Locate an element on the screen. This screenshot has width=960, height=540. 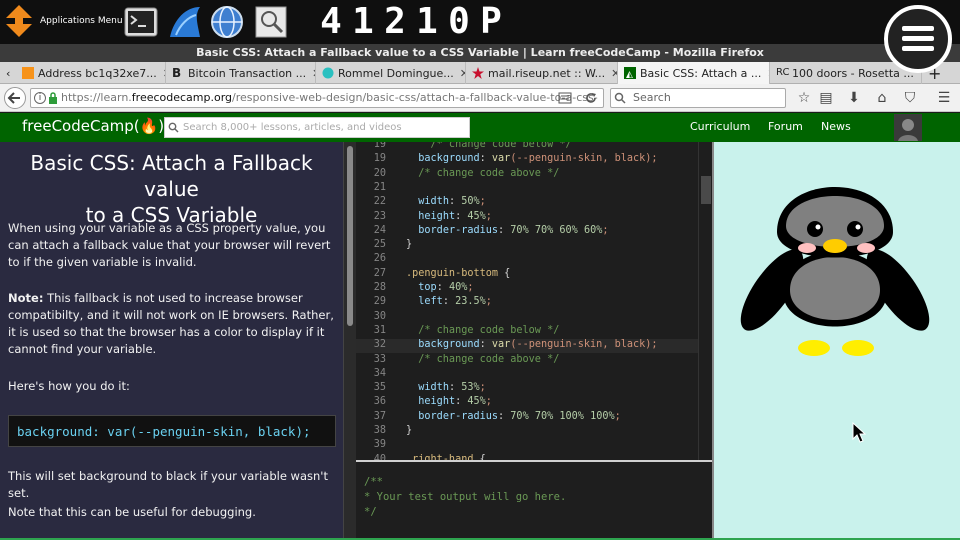
line-number: 30 is located at coordinates (379, 316).